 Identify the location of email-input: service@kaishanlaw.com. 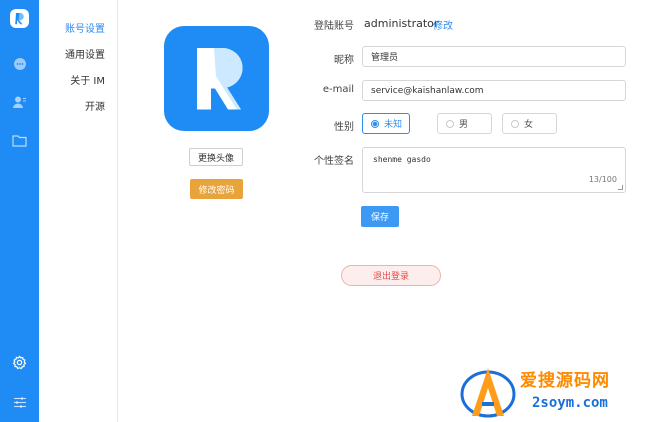
(494, 90).